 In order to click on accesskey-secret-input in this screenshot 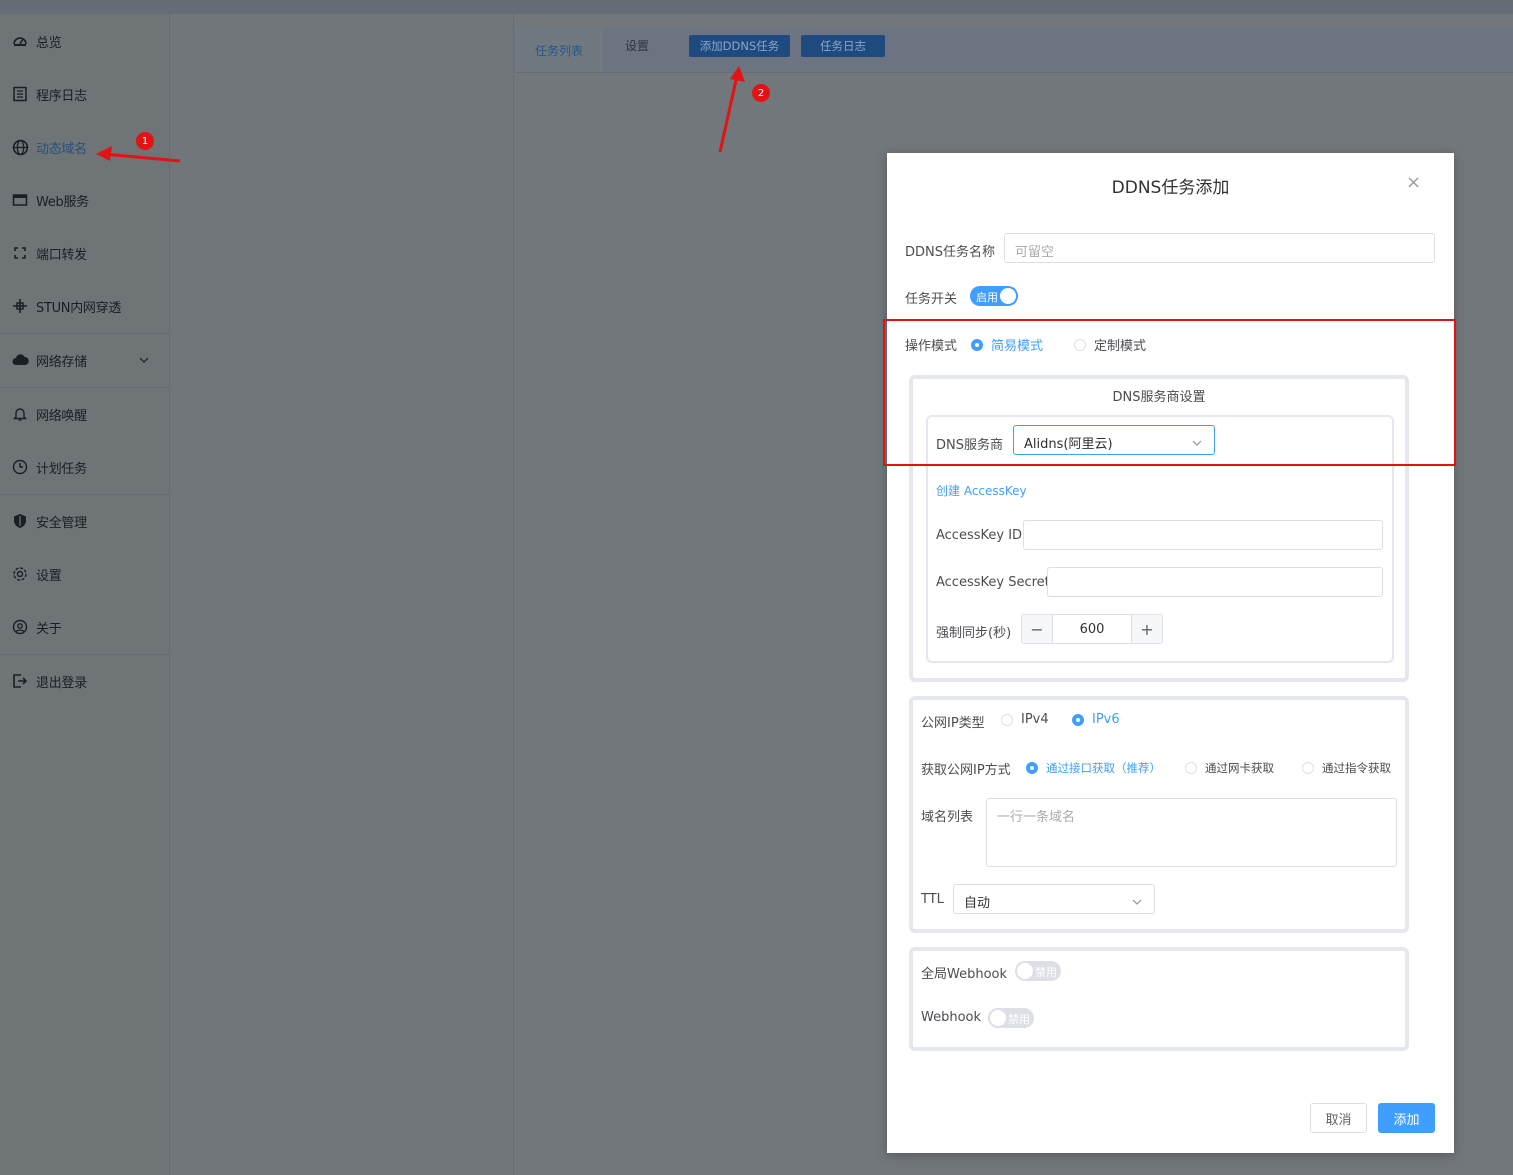, I will do `click(1215, 582)`.